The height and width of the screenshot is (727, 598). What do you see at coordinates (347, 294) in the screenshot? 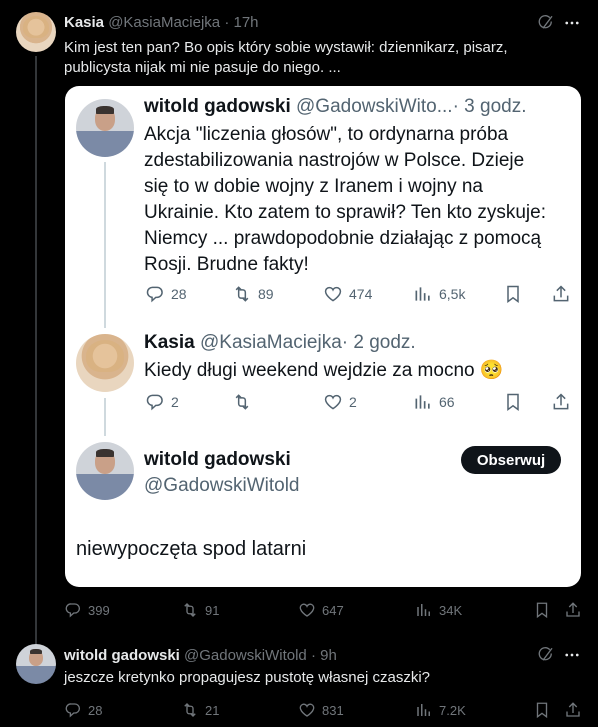
I see `like-count: 474` at bounding box center [347, 294].